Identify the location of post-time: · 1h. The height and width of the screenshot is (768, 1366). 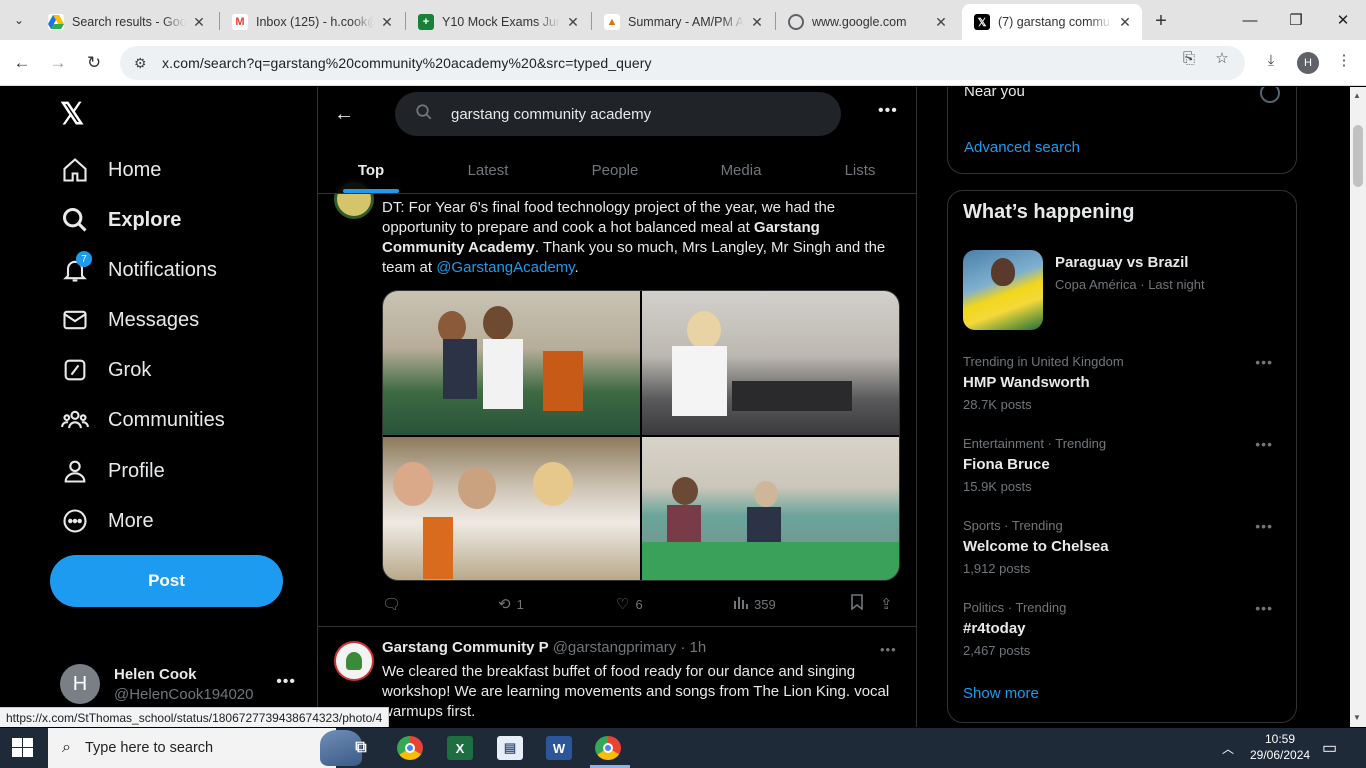
(693, 647).